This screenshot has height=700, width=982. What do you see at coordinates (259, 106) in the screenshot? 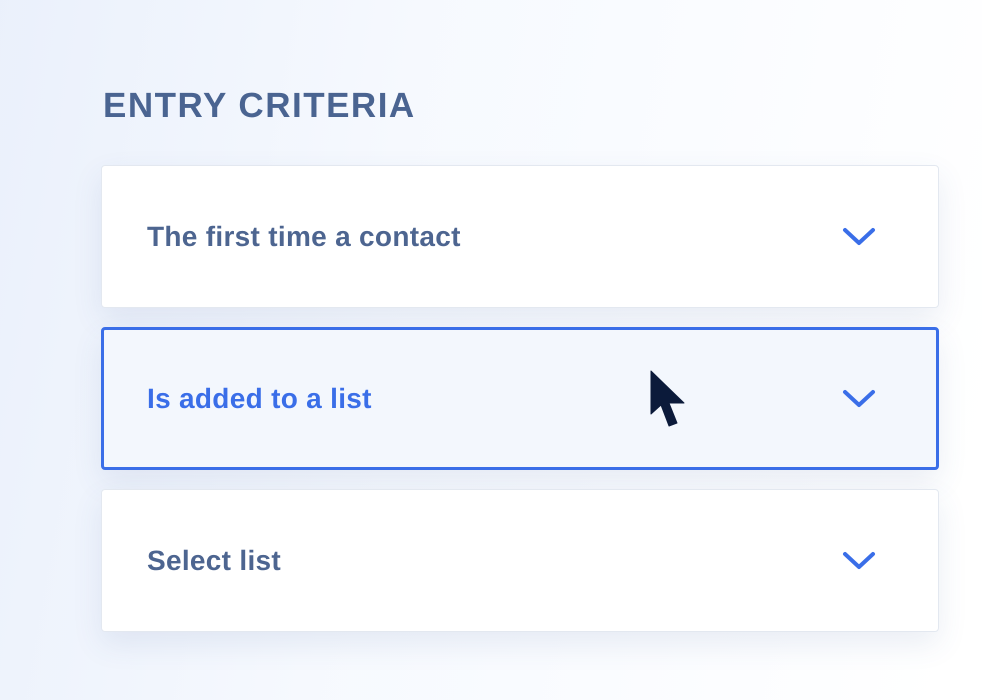
I see `section-title: ENTRY CRITERIA` at bounding box center [259, 106].